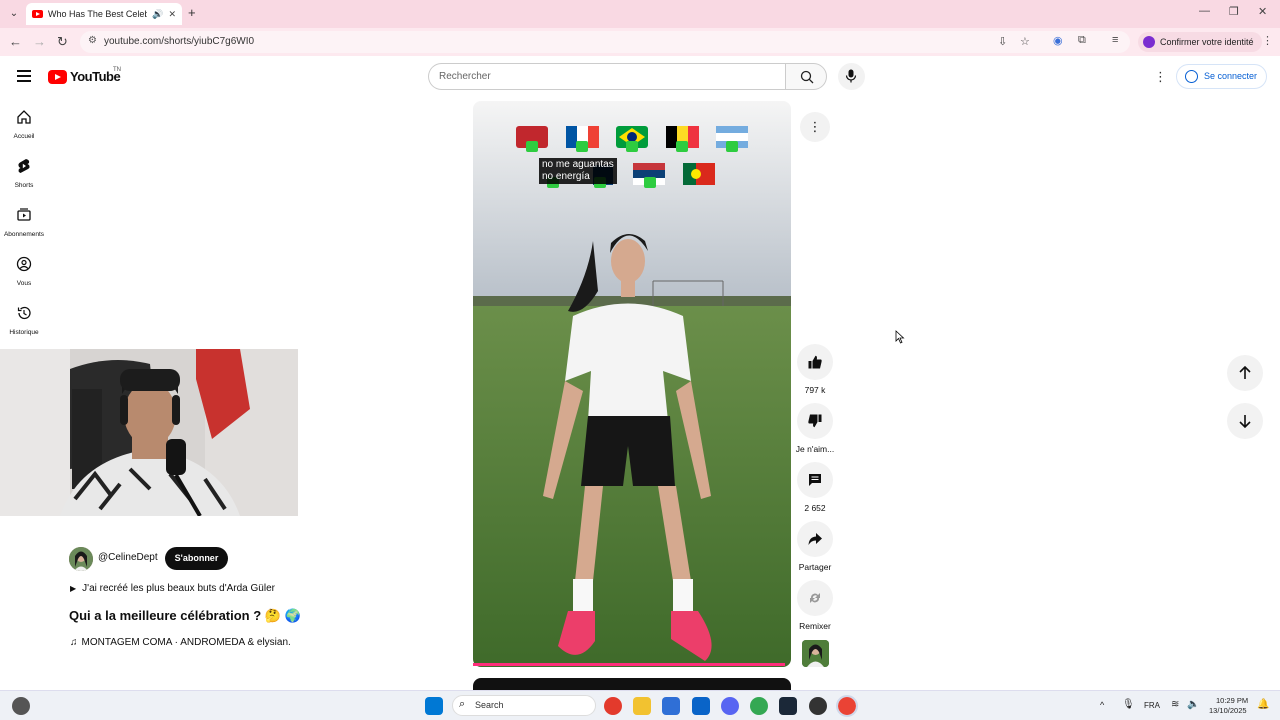  I want to click on share-button: Partager, so click(815, 546).